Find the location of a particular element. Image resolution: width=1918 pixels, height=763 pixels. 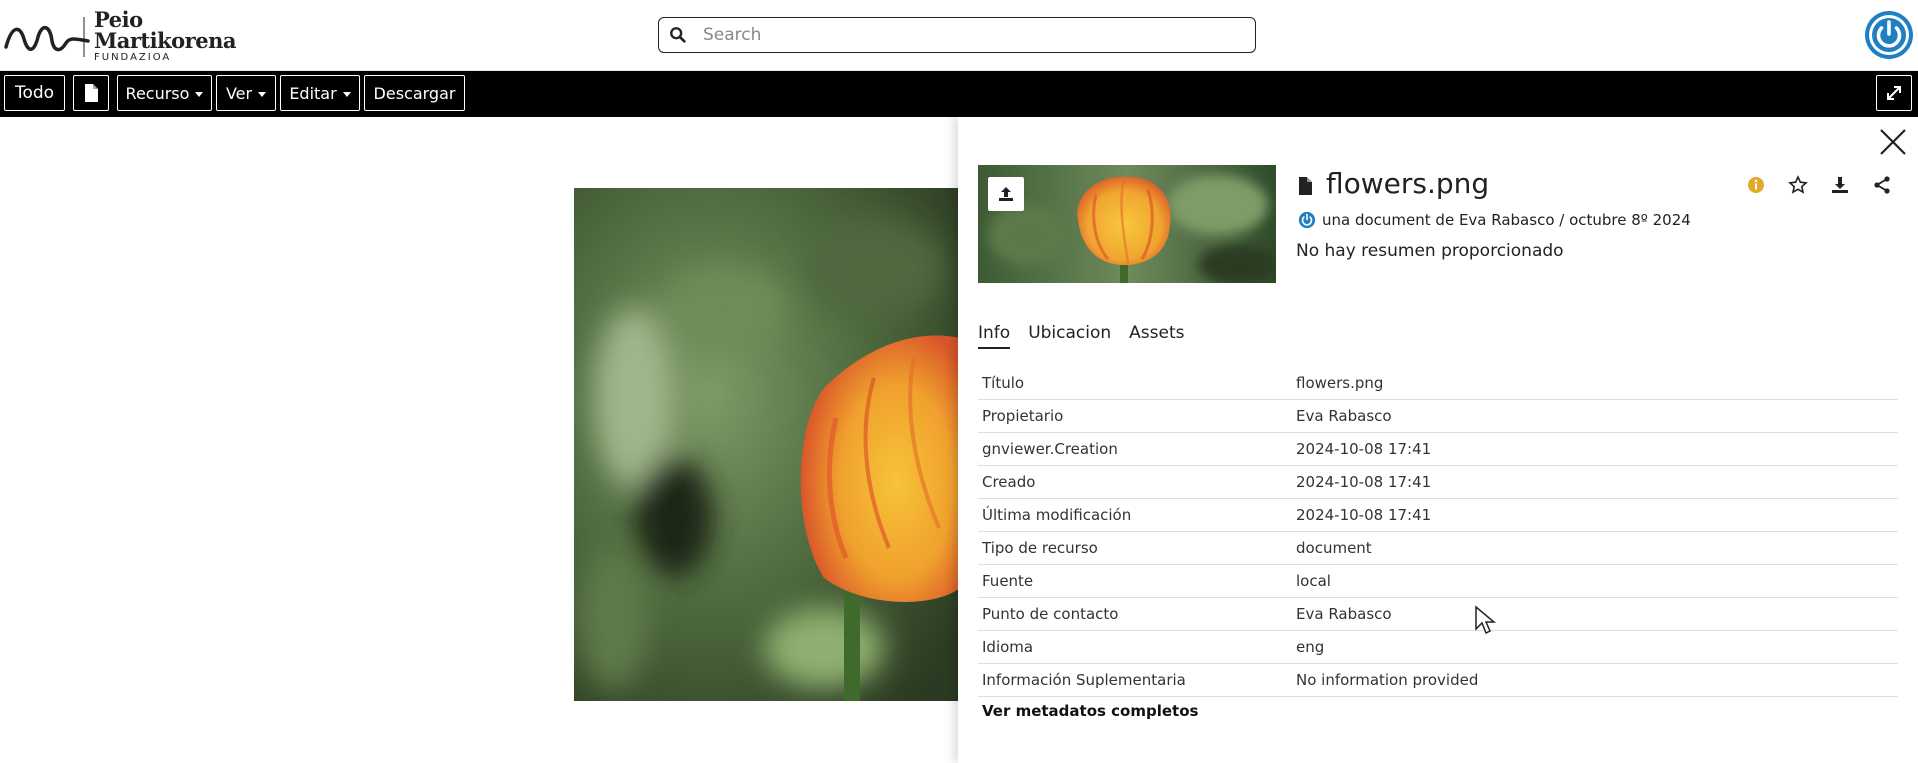

download-button-label: Descargar is located at coordinates (414, 93).